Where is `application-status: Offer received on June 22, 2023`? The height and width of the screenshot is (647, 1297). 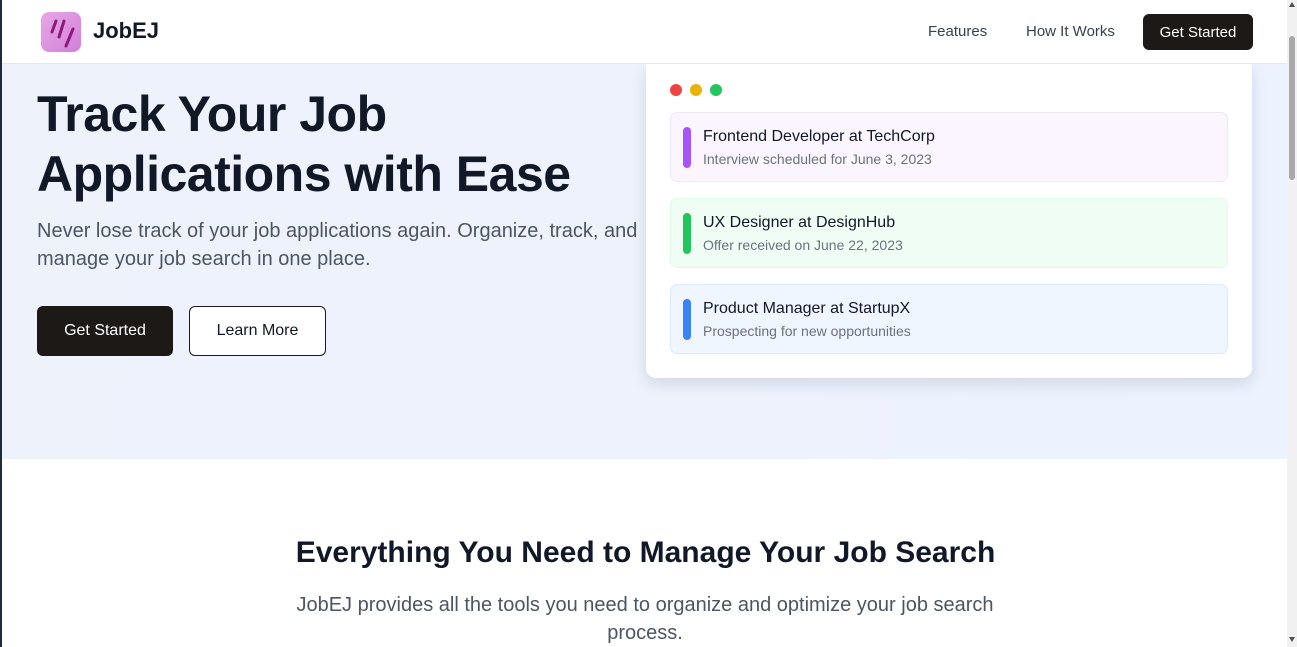
application-status: Offer received on June 22, 2023 is located at coordinates (803, 245).